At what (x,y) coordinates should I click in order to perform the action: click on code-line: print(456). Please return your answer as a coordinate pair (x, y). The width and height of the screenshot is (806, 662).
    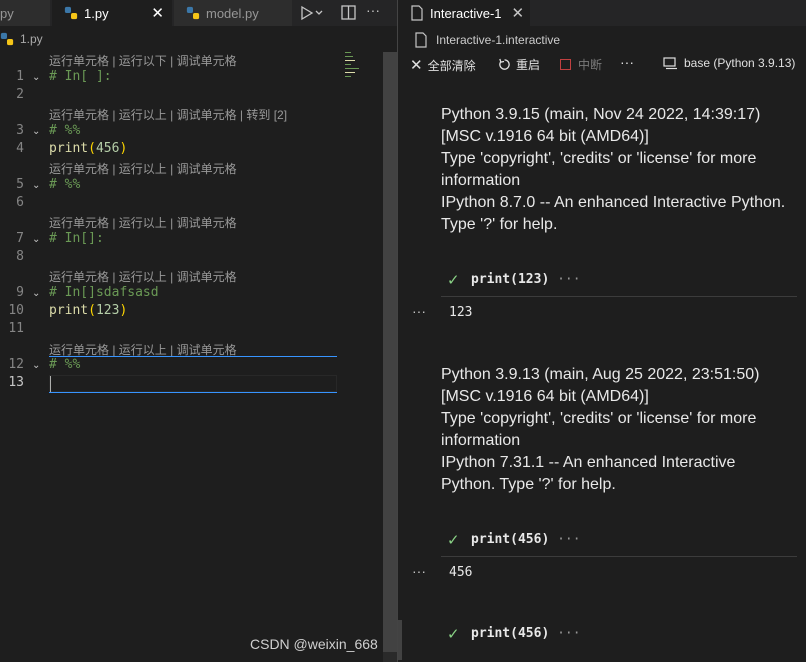
    Looking at the image, I should click on (88, 148).